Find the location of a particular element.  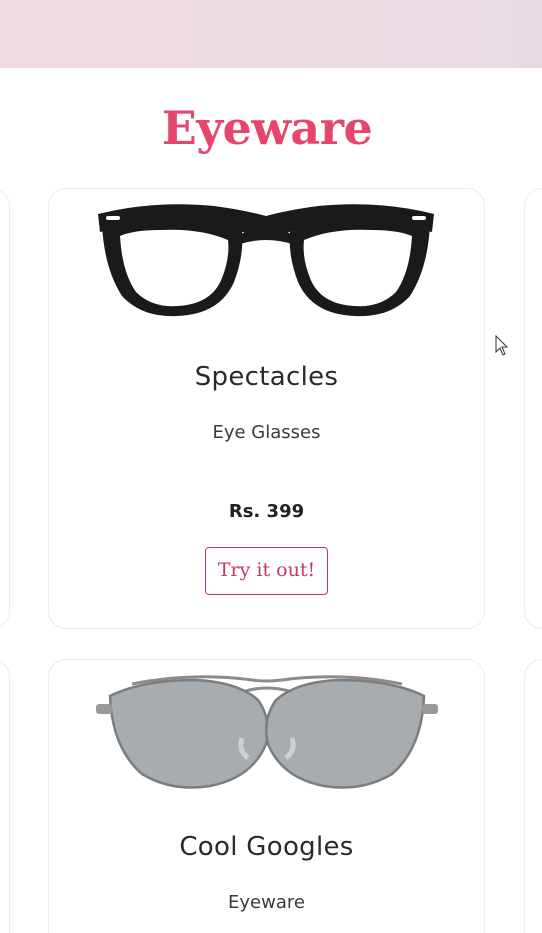

section-title: Eyeware is located at coordinates (267, 128).